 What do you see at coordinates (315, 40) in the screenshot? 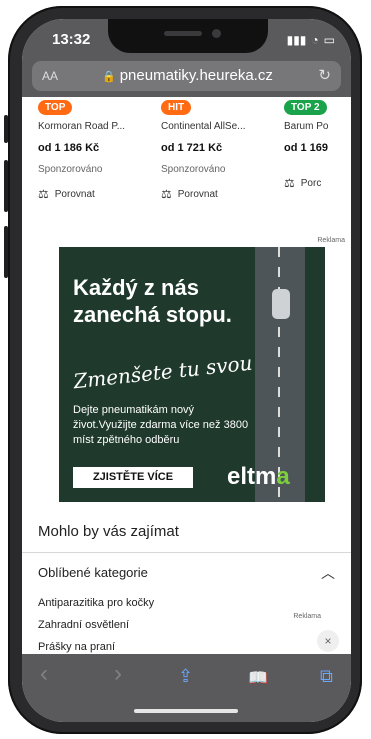
I see `wifi-icon: ◔` at bounding box center [315, 40].